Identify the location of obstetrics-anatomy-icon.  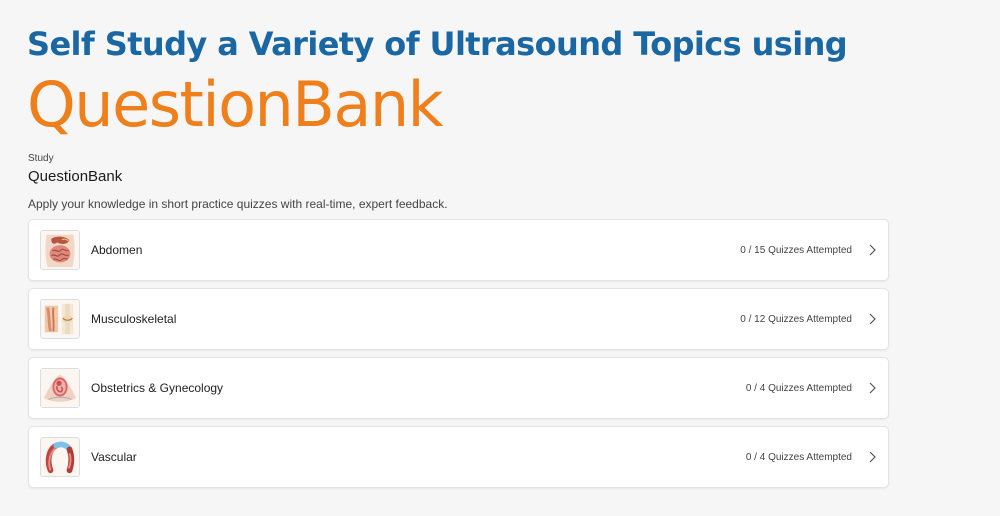
(60, 388).